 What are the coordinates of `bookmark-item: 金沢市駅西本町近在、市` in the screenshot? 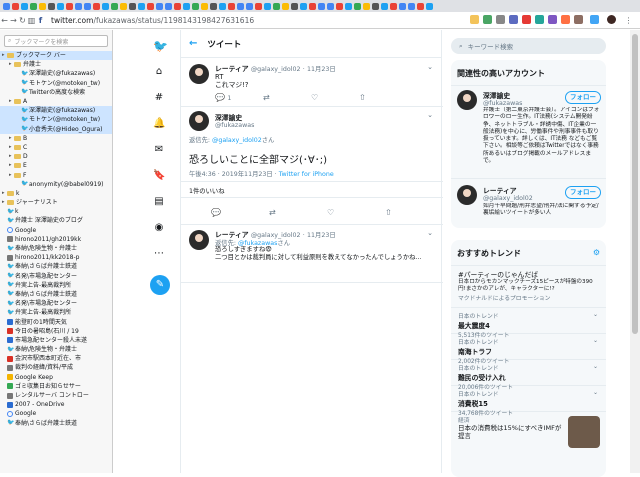 It's located at (56, 358).